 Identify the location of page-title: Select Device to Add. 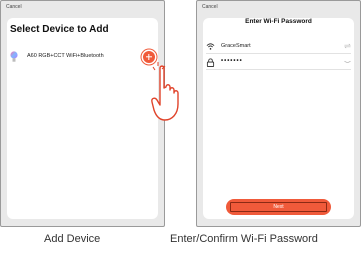
(59, 29).